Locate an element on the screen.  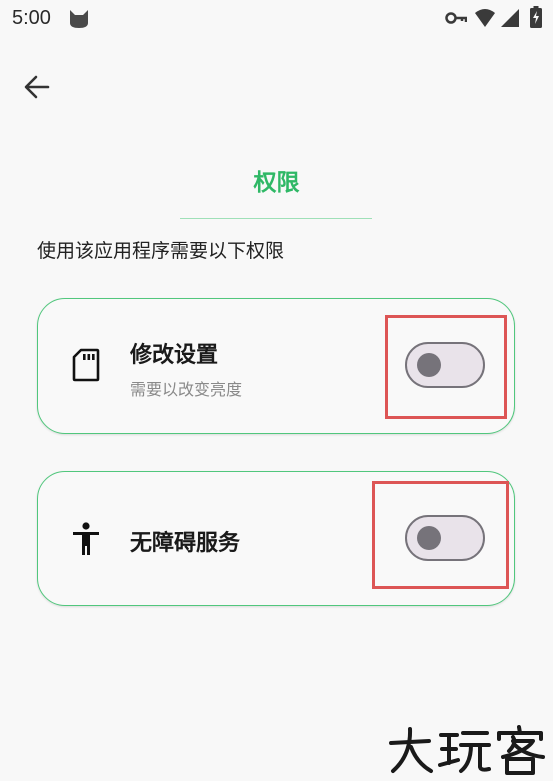
sd-card-icon is located at coordinates (86, 365).